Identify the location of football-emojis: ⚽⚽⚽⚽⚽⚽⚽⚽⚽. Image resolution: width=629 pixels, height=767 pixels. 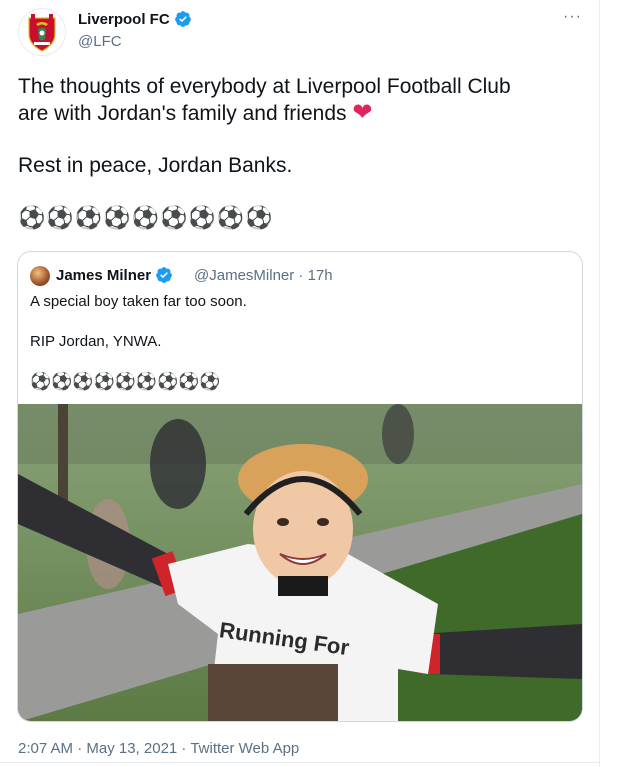
(146, 217).